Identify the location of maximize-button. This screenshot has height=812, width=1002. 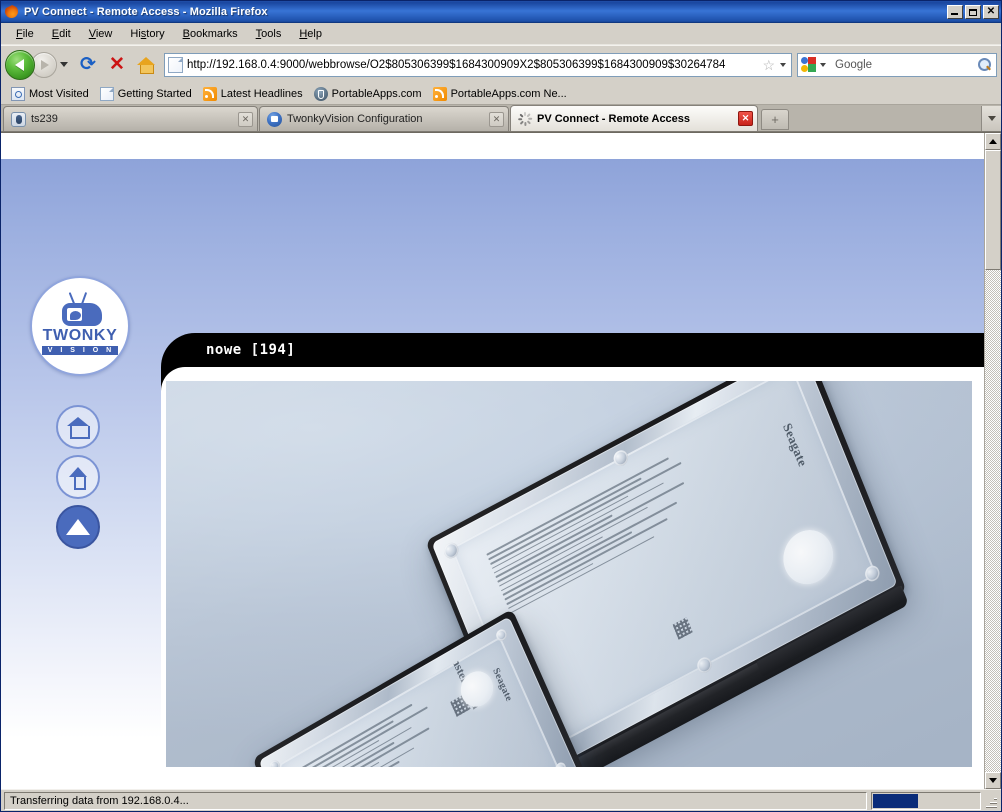
(973, 12).